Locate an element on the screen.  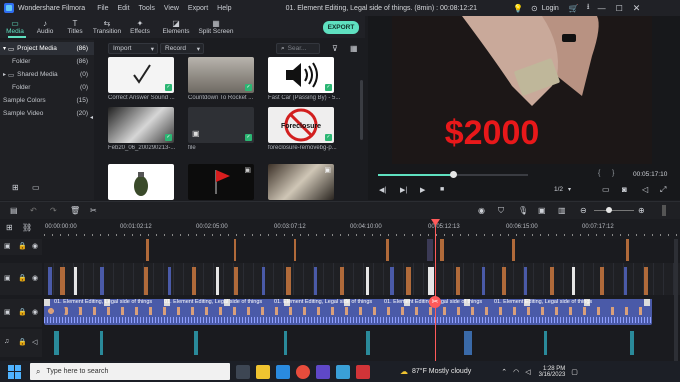
collapse-panel-icon: ◂ is located at coordinates (91, 117).